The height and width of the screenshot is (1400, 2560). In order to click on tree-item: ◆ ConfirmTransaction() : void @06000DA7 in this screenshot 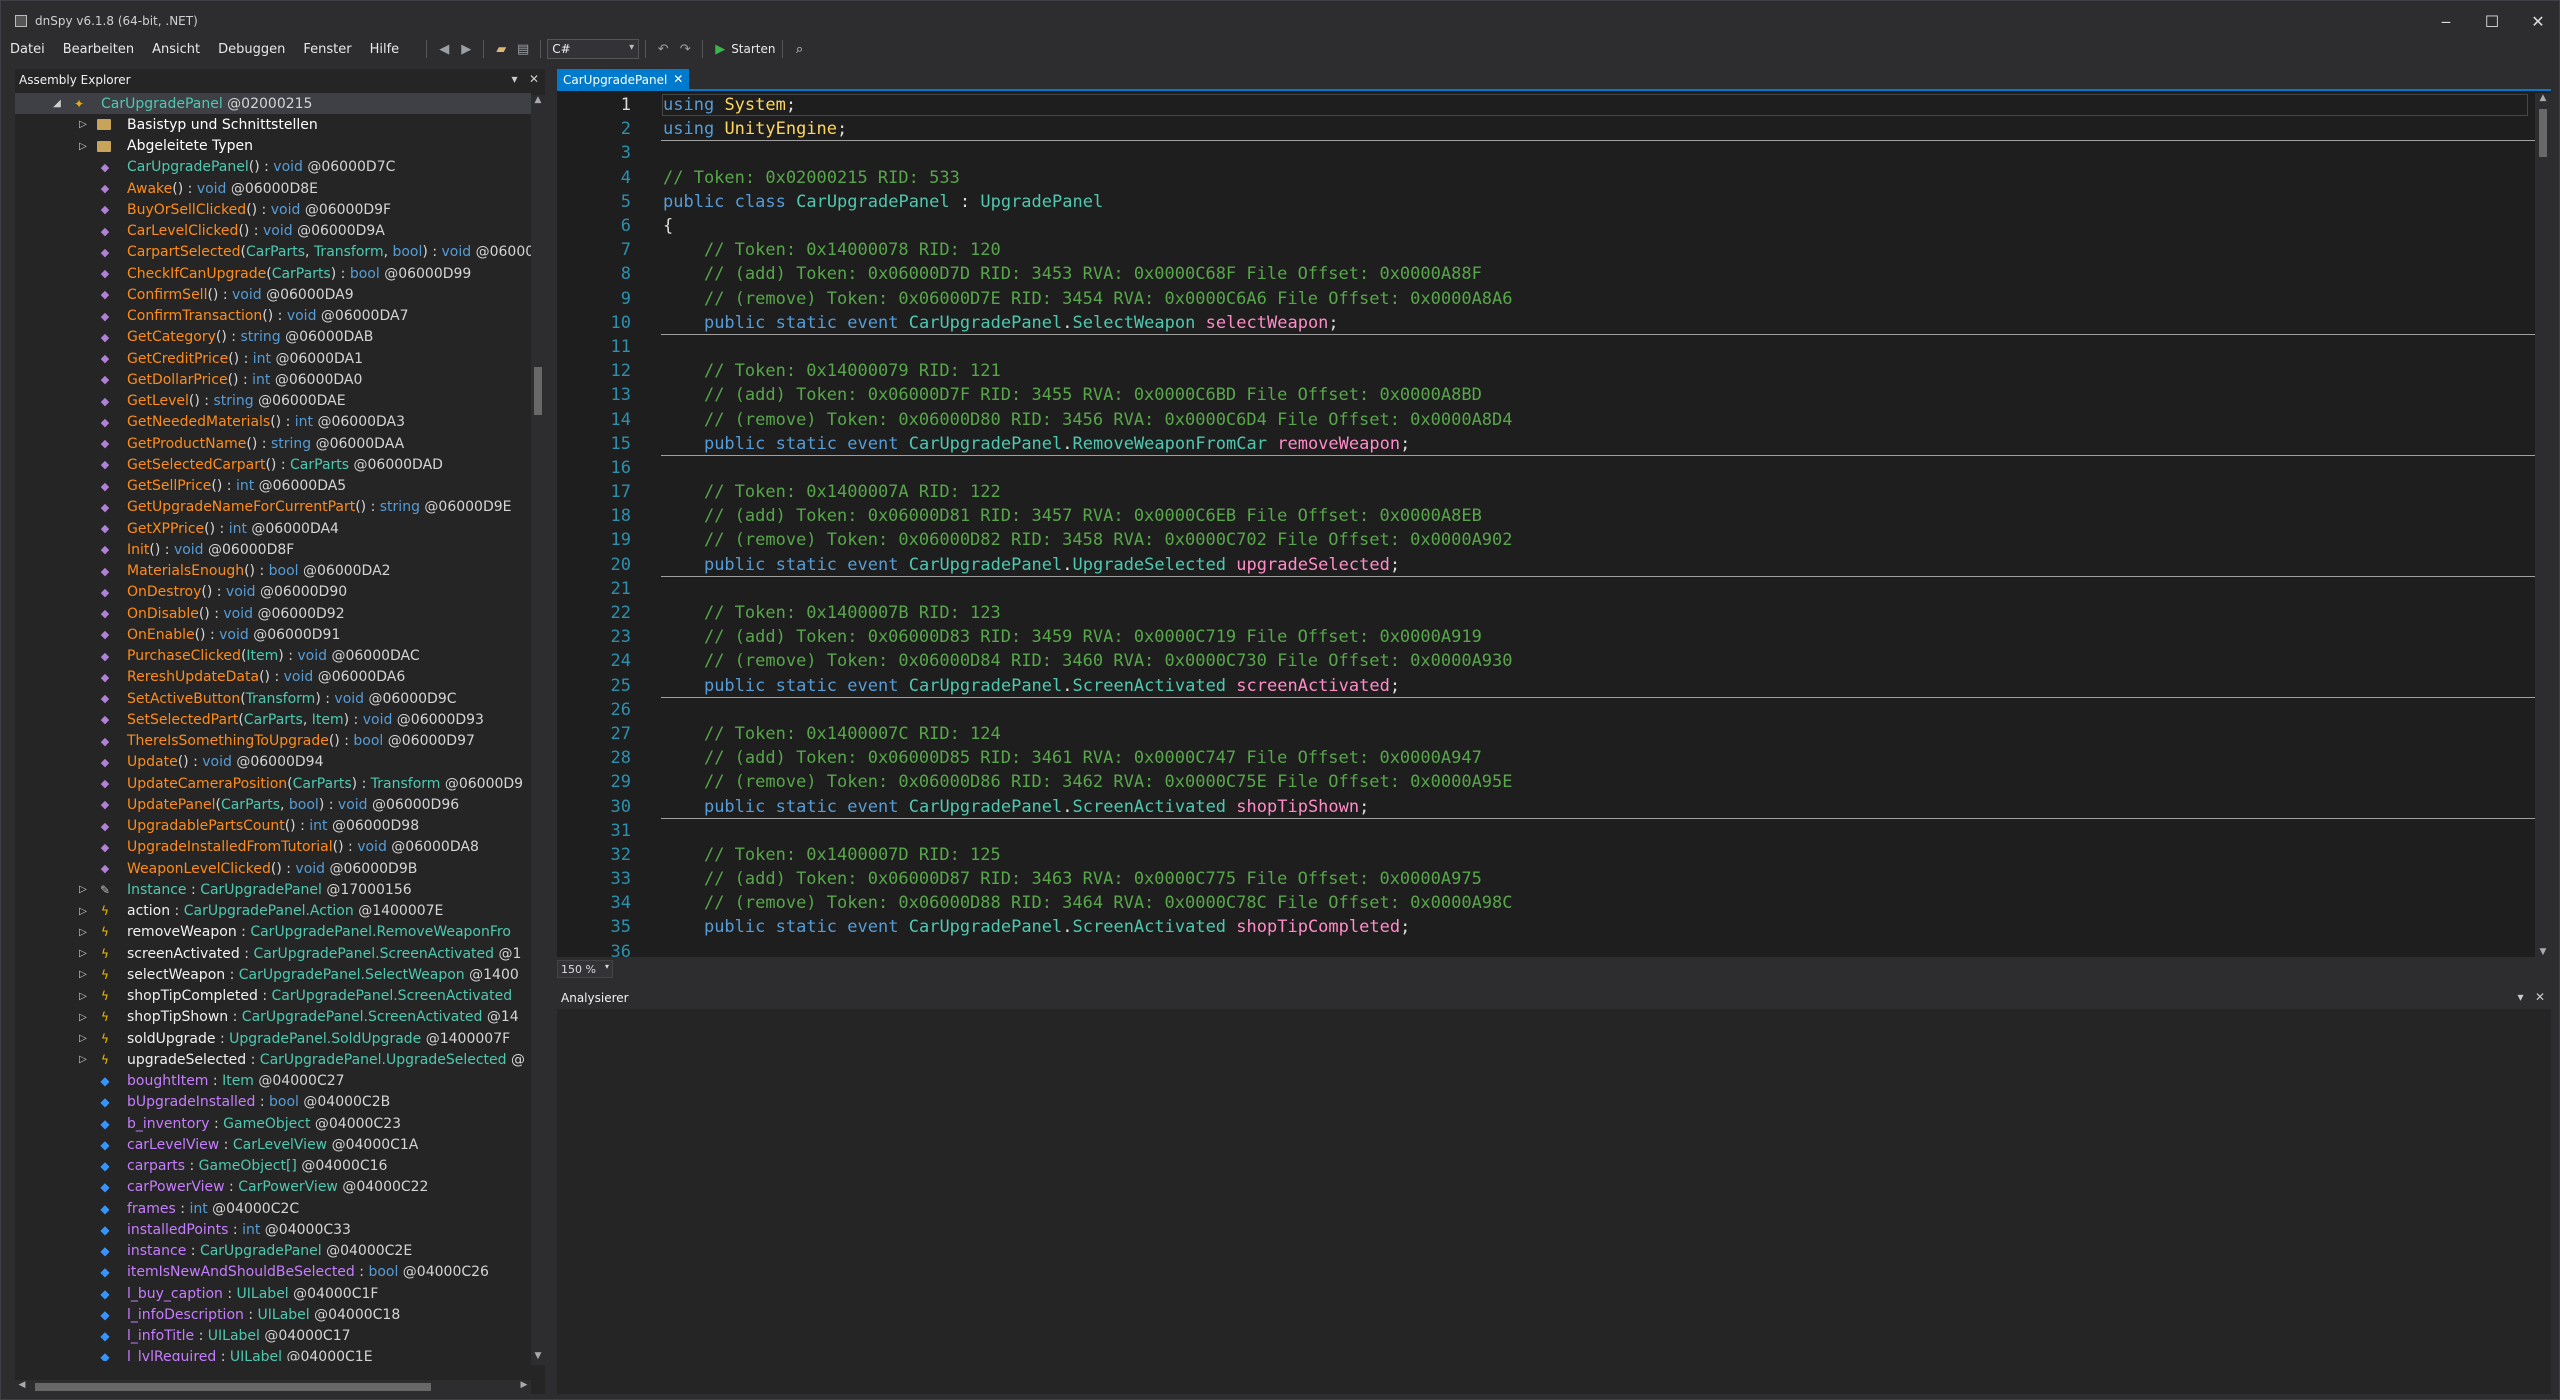, I will do `click(273, 316)`.